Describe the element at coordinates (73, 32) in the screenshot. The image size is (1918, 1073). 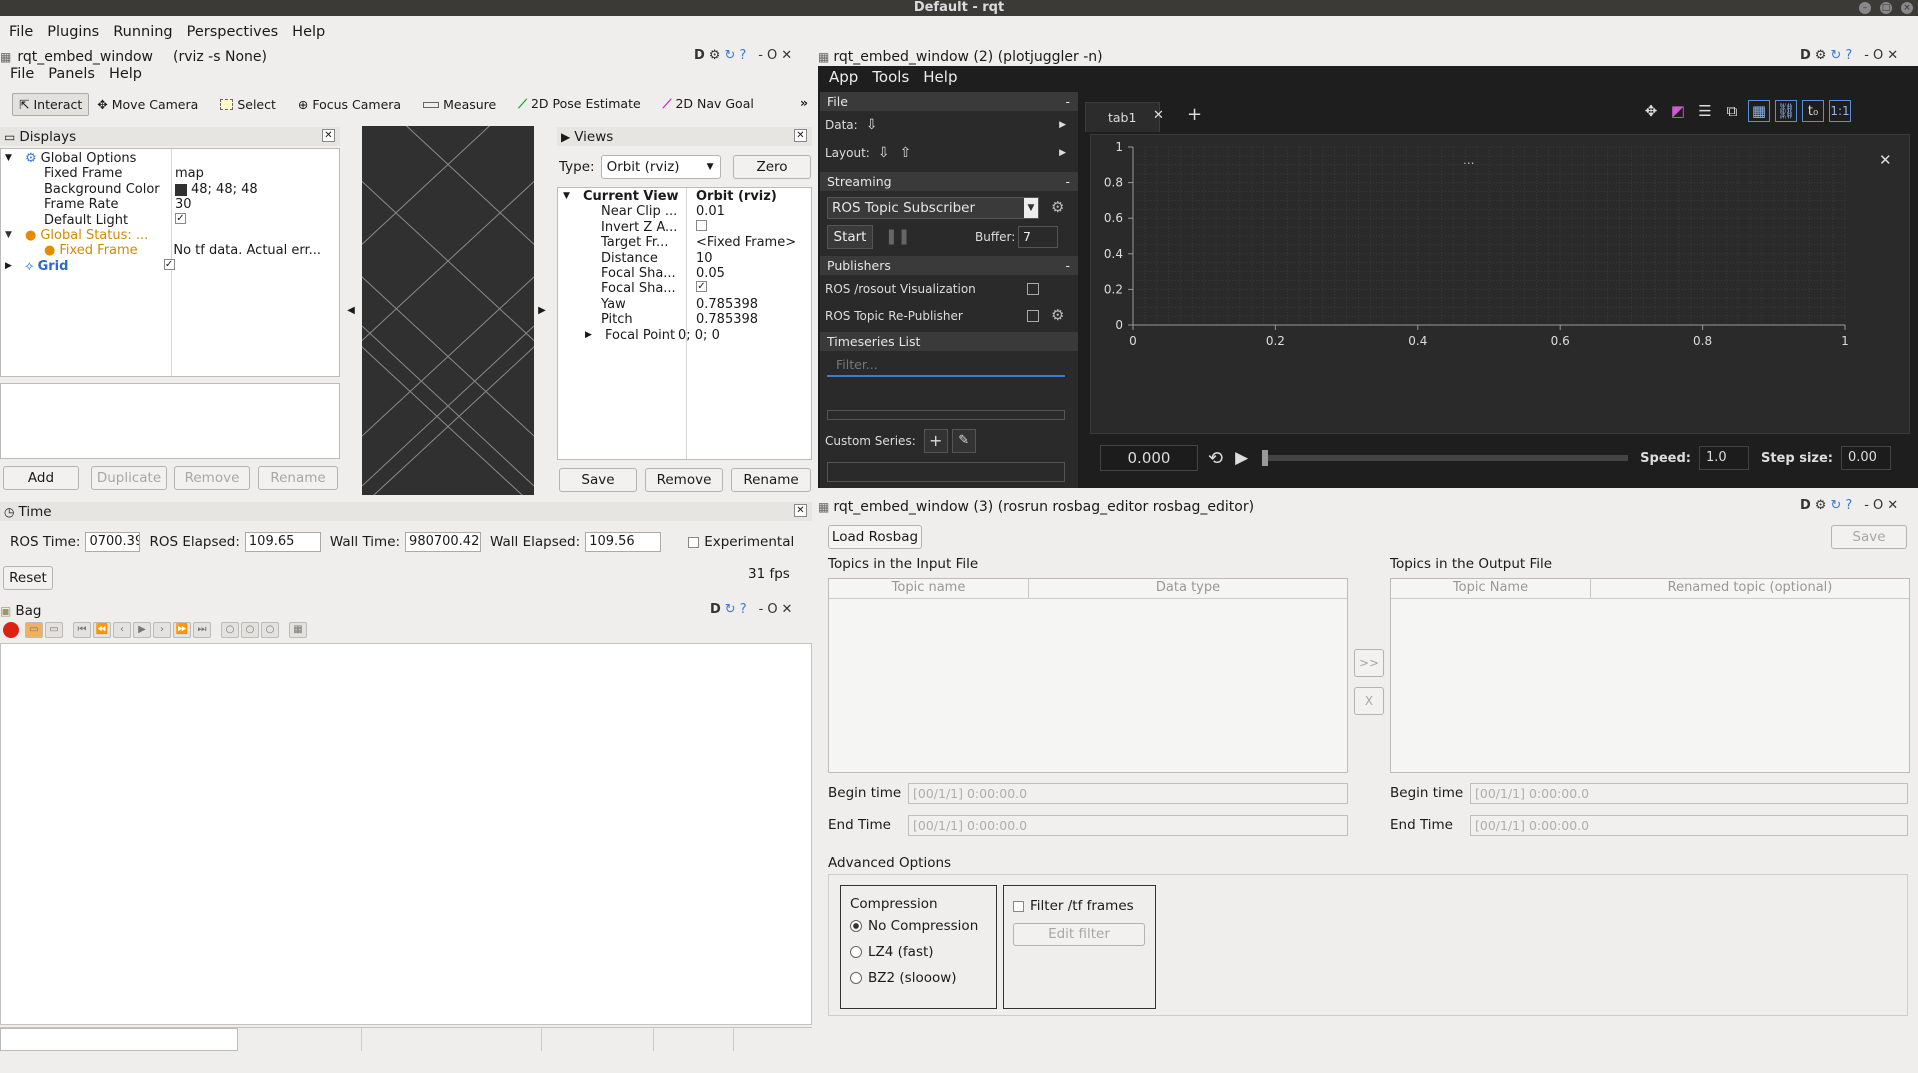
I see `menu-plugins: Plugins` at that location.